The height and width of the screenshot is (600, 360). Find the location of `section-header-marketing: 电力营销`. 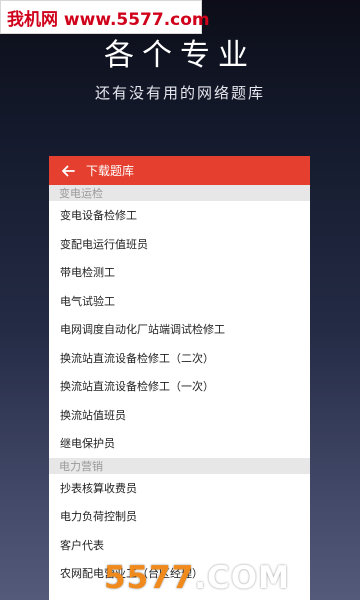

section-header-marketing: 电力营销 is located at coordinates (179, 465).